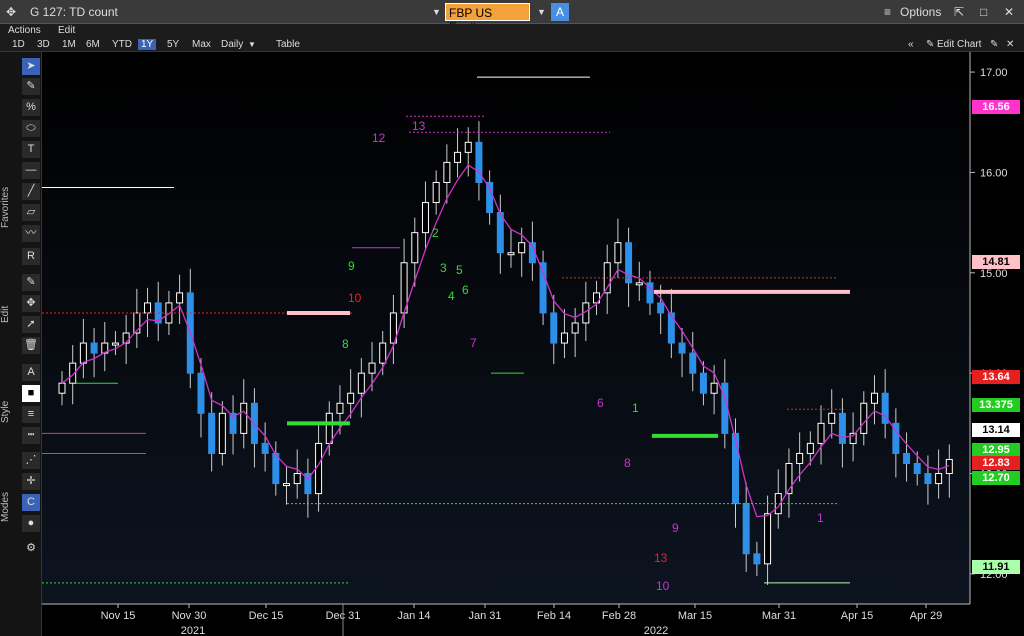  What do you see at coordinates (69, 44) in the screenshot?
I see `period-1m: 1M` at bounding box center [69, 44].